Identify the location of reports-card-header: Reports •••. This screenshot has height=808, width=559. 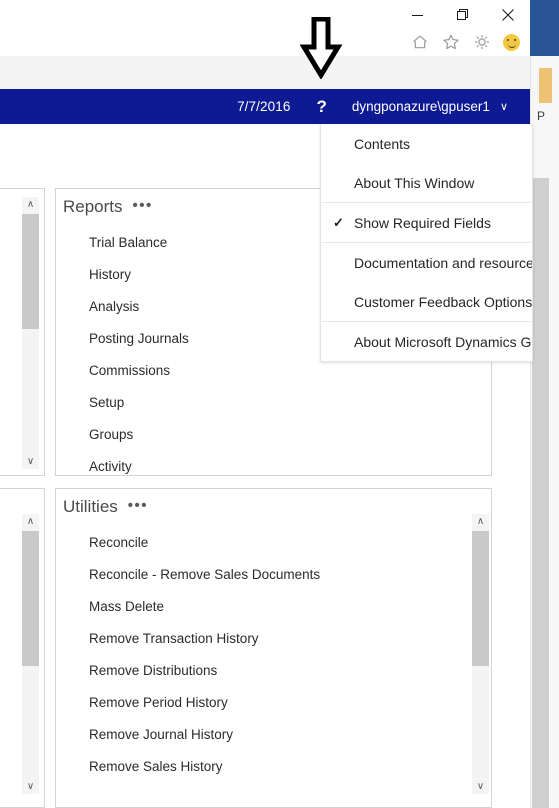
(108, 207).